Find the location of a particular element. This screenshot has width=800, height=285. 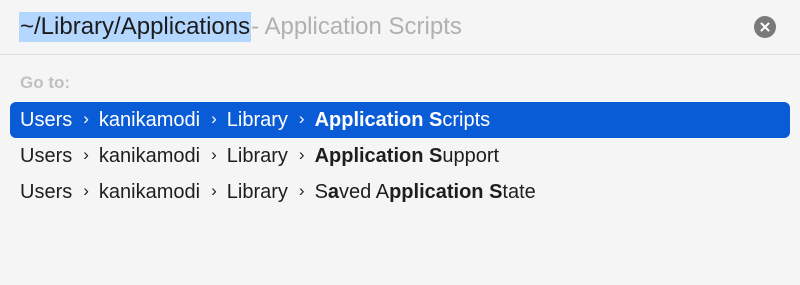

go-to-label: Go to: is located at coordinates (45, 82).